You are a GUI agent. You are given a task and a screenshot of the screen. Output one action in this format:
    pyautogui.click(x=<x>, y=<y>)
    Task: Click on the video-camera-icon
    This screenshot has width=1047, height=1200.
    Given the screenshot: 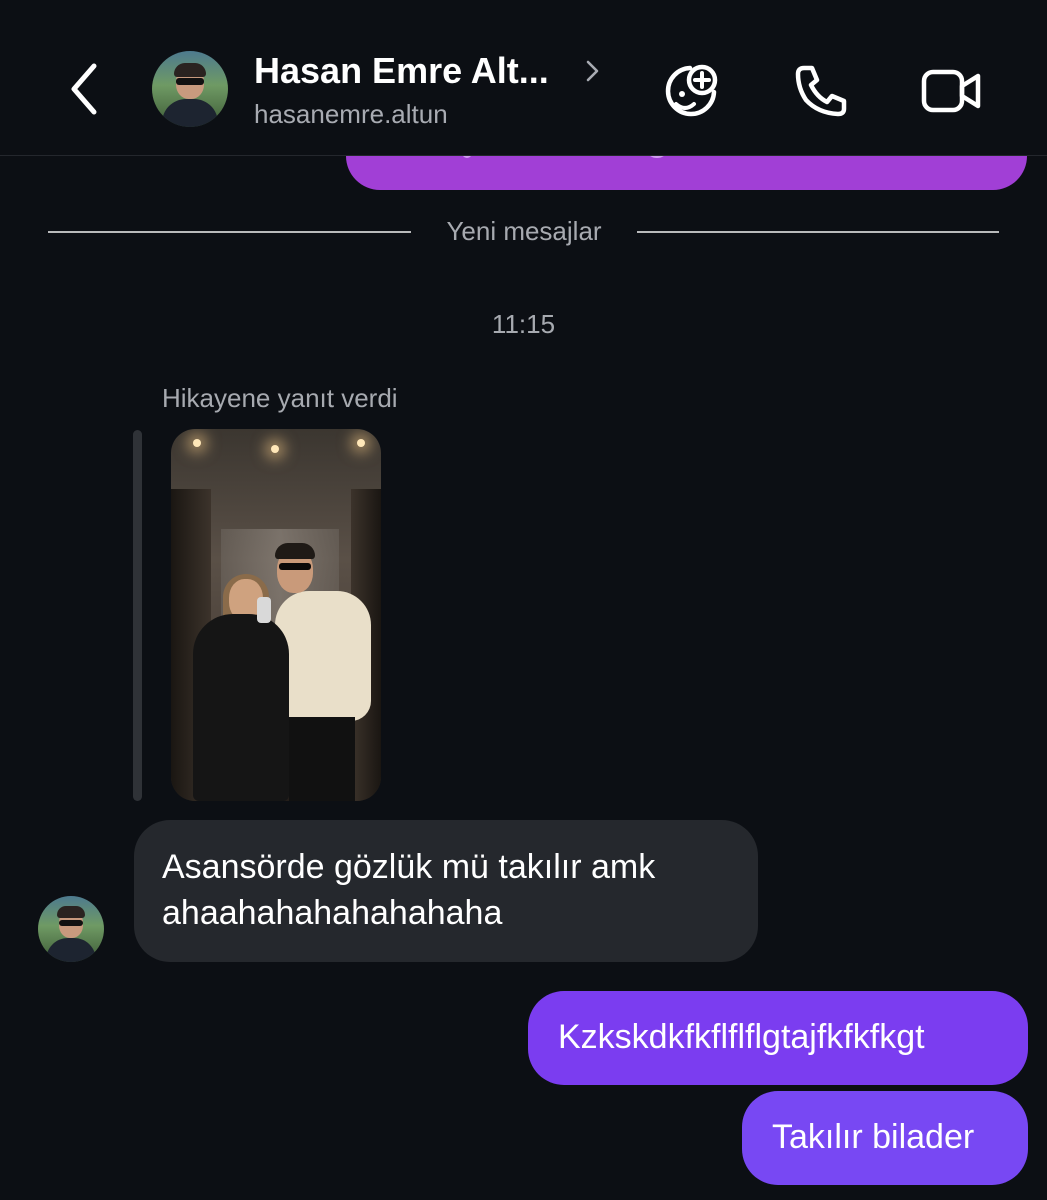 What is the action you would take?
    pyautogui.click(x=951, y=91)
    